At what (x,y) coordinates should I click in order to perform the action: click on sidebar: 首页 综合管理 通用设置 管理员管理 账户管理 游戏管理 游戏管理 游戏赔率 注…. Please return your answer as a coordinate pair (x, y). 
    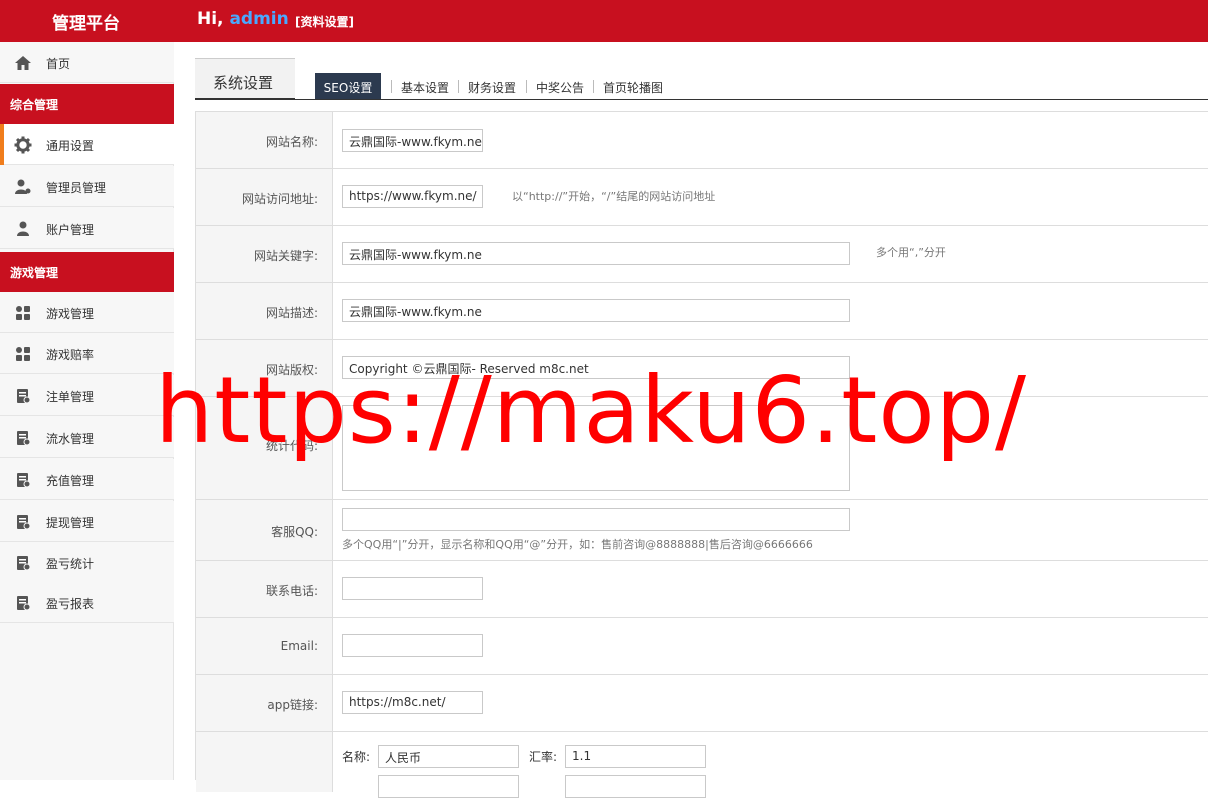
    Looking at the image, I should click on (87, 411).